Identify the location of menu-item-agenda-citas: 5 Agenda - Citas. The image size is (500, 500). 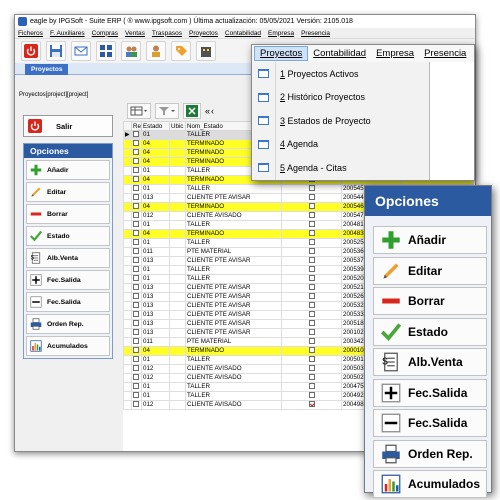
(340, 168).